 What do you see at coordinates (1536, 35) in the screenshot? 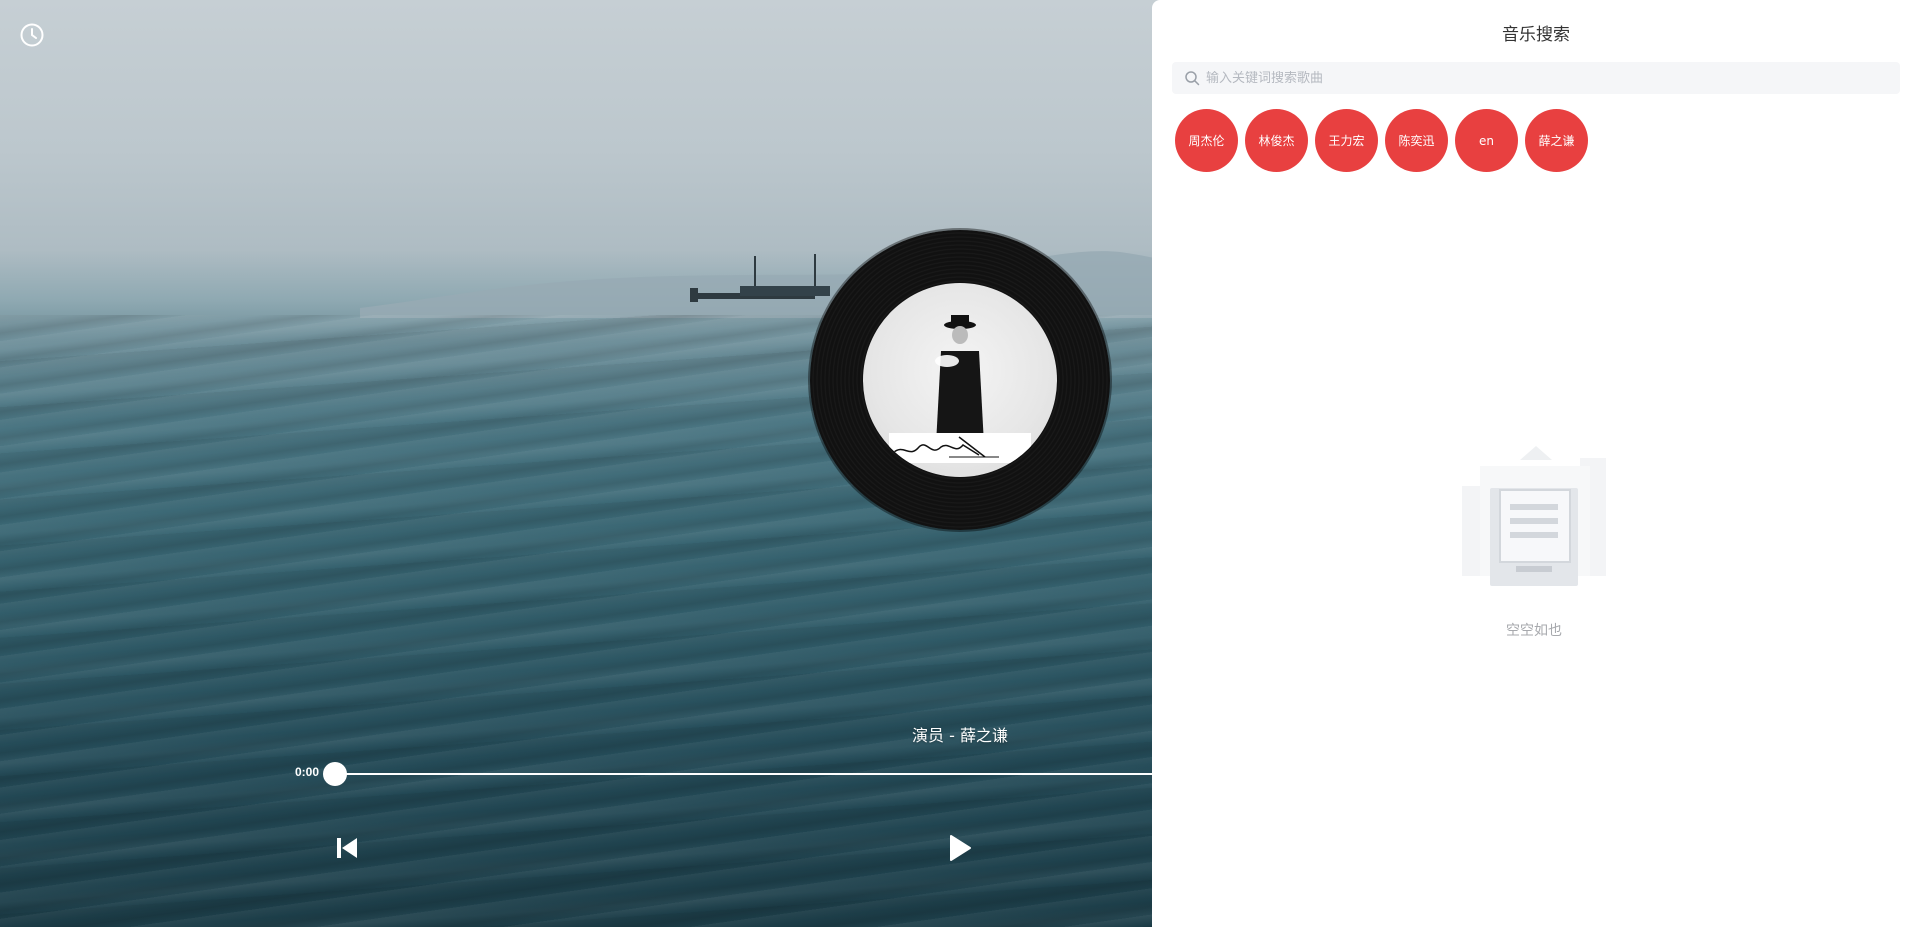
I see `panel-title: 音乐搜索` at bounding box center [1536, 35].